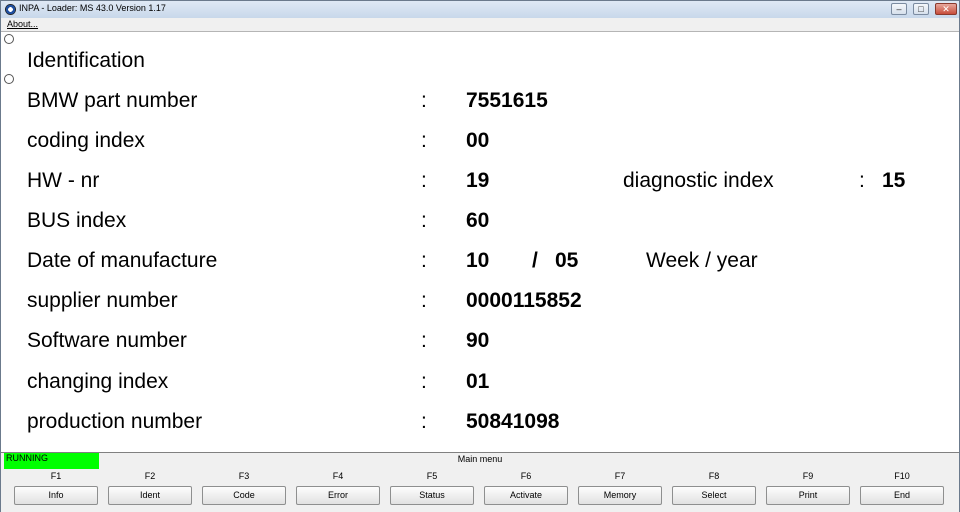 The image size is (960, 512). Describe the element at coordinates (98, 381) in the screenshot. I see `row-label-changing-index: changing index` at that location.